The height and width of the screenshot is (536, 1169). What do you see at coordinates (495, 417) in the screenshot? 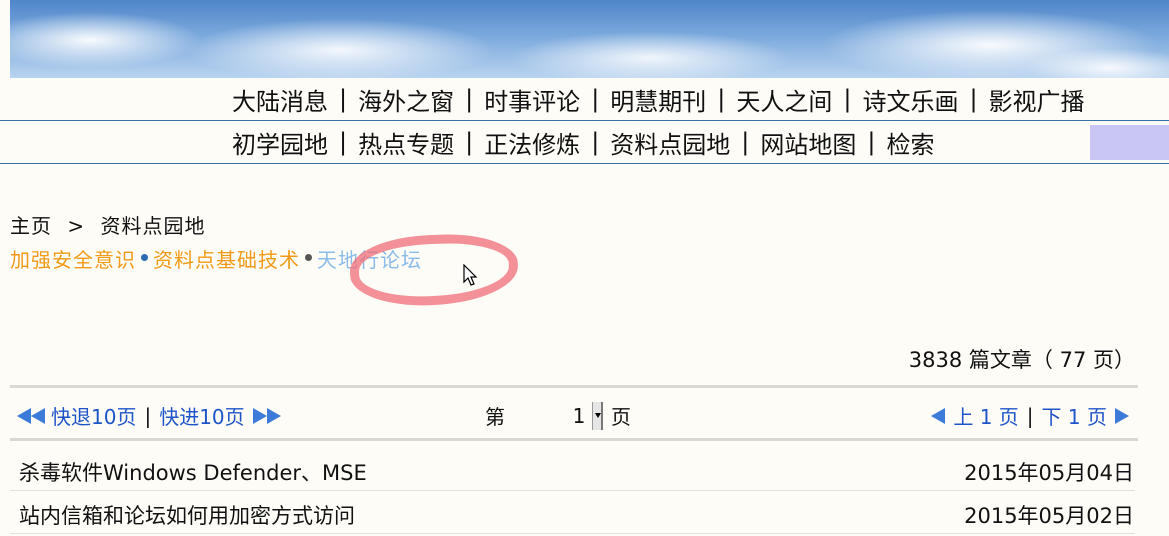
I see `page-prefix-label: 第` at bounding box center [495, 417].